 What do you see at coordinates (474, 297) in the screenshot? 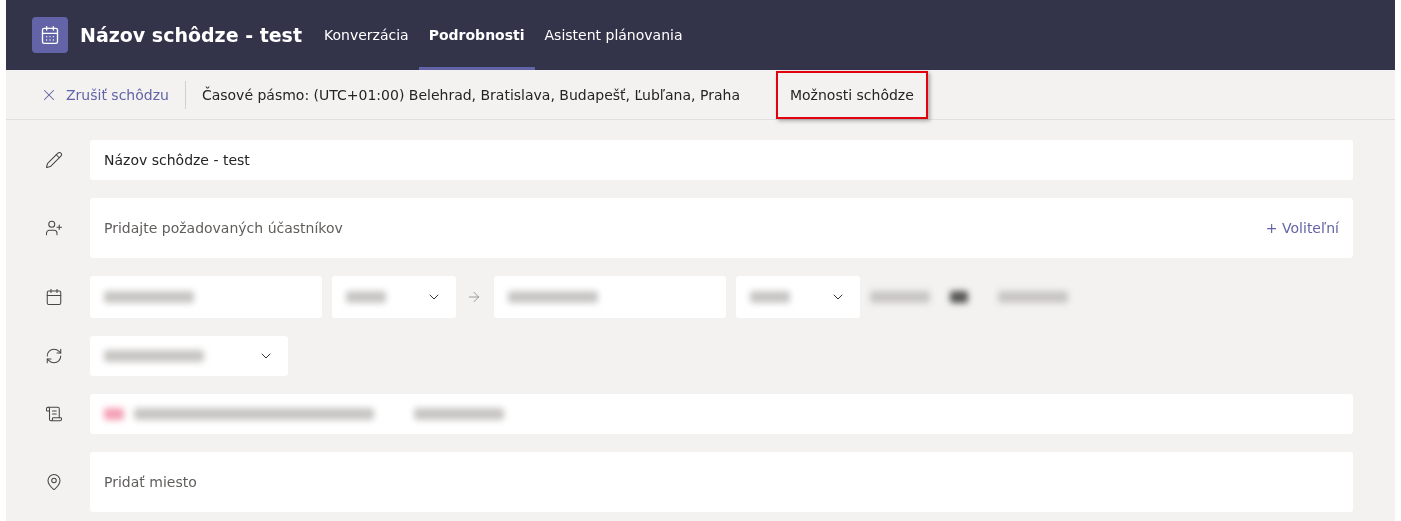
I see `arrow-icon` at bounding box center [474, 297].